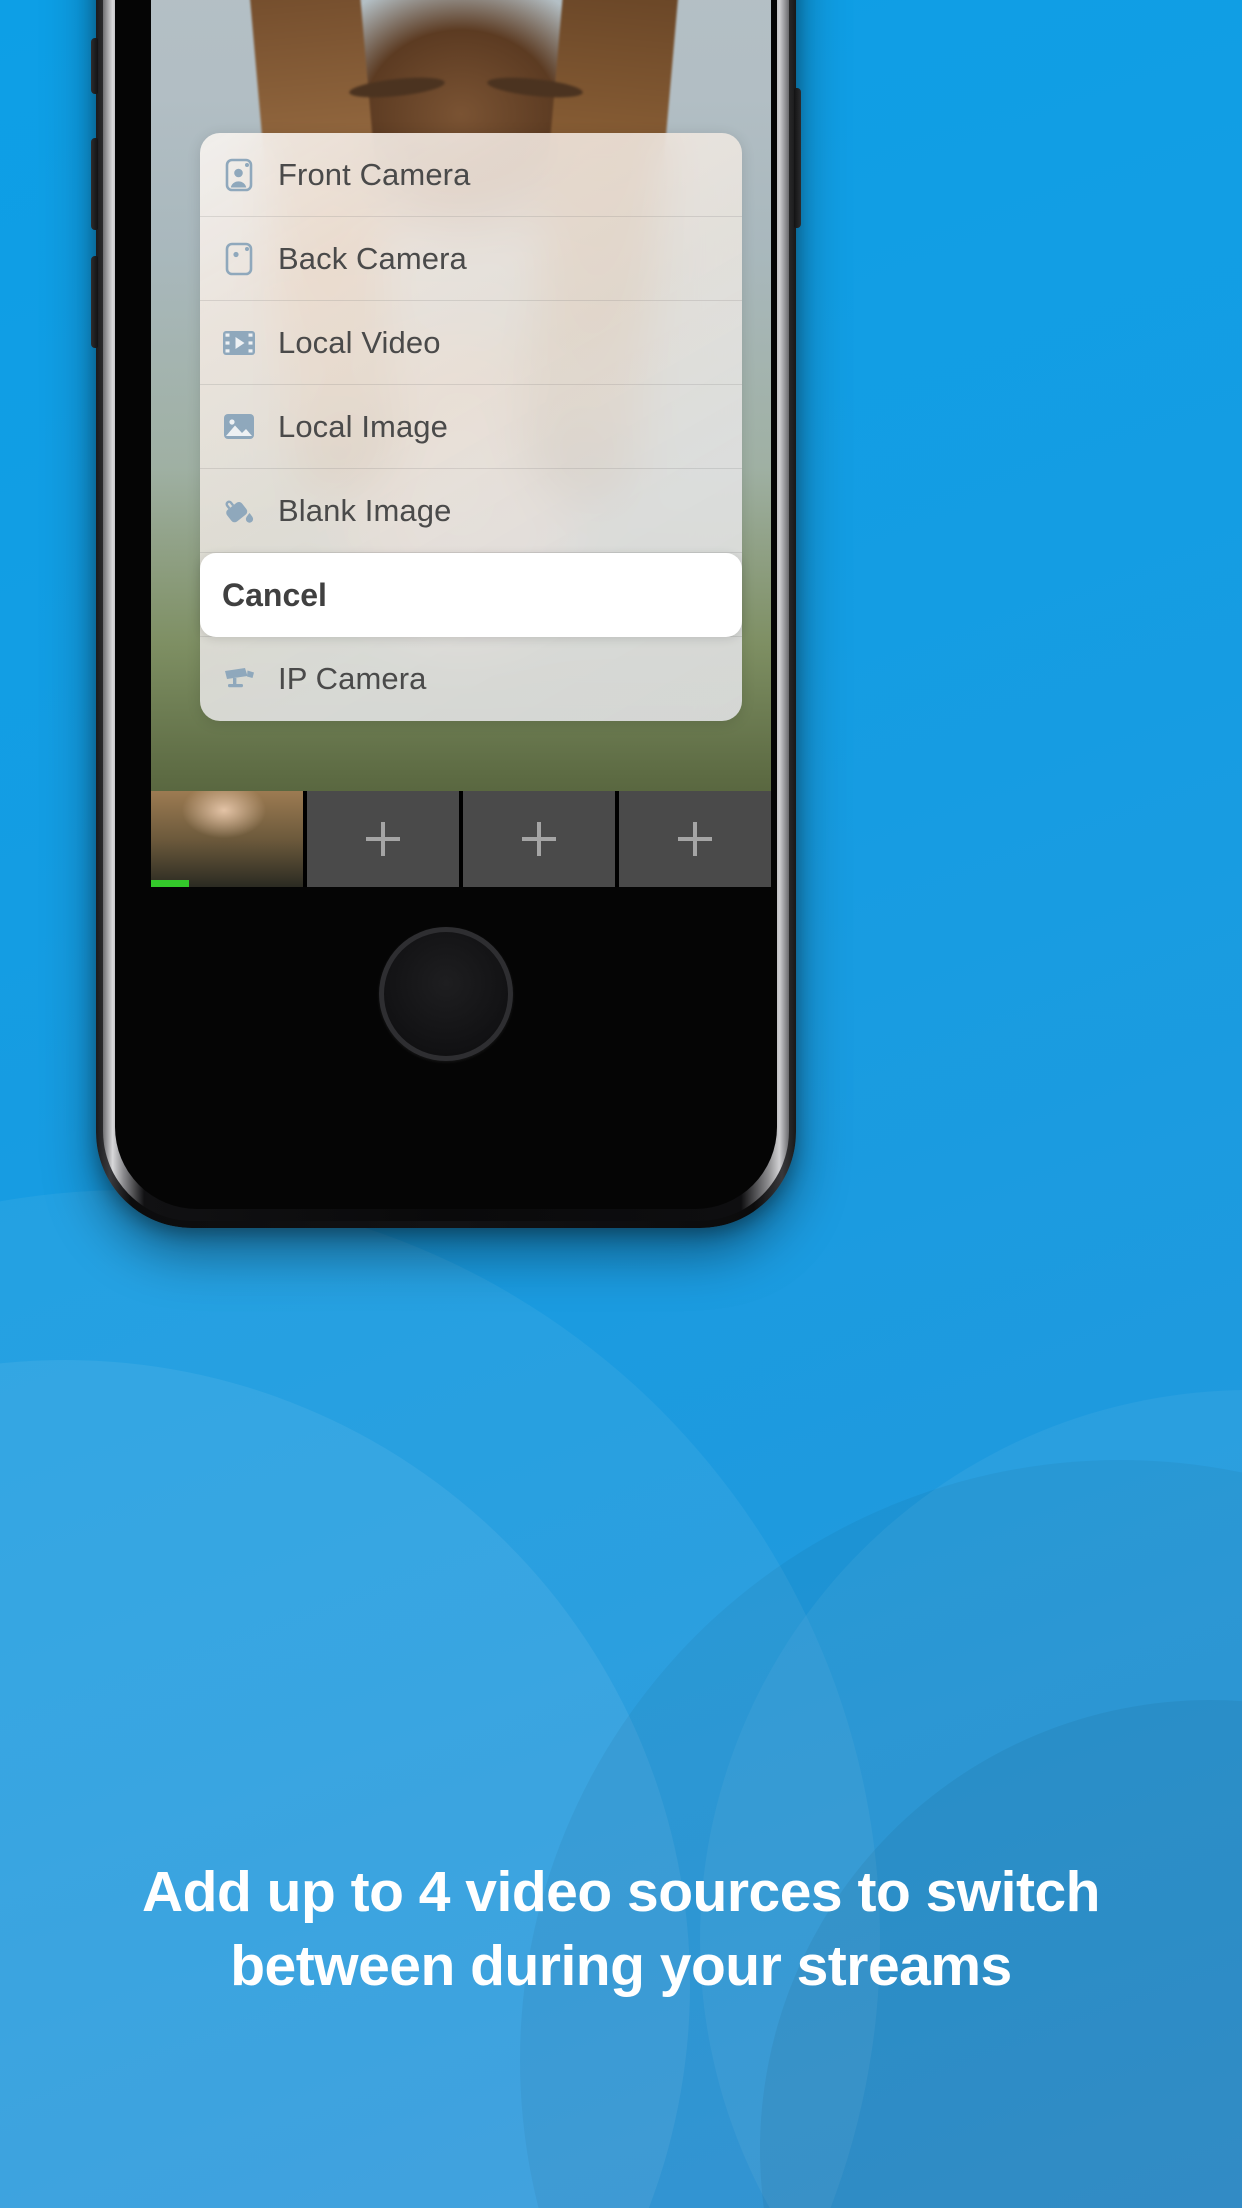 The height and width of the screenshot is (2208, 1242). Describe the element at coordinates (239, 511) in the screenshot. I see `paint-bucket-icon` at that location.